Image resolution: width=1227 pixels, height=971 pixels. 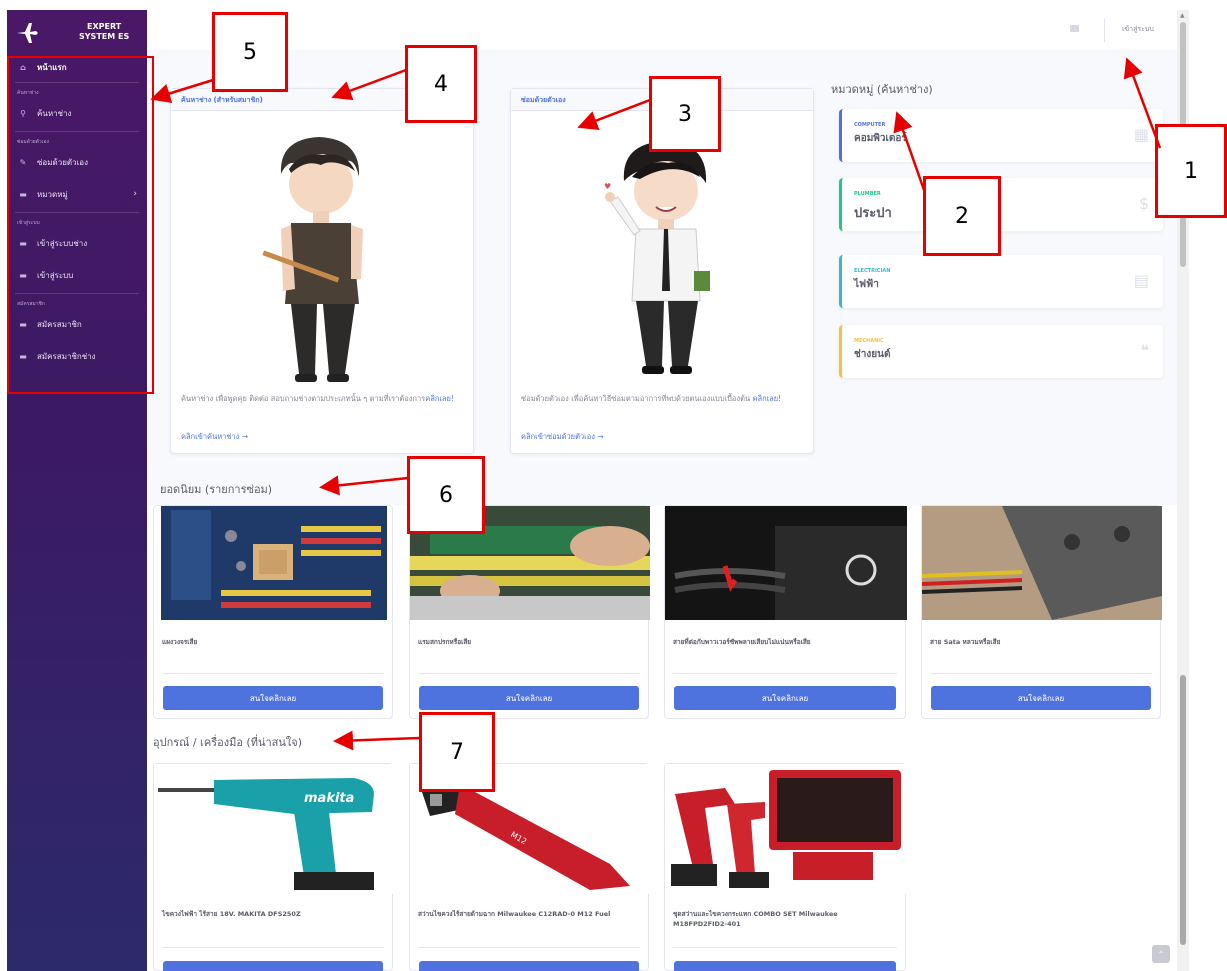 I want to click on combo-set-image, so click(x=786, y=829).